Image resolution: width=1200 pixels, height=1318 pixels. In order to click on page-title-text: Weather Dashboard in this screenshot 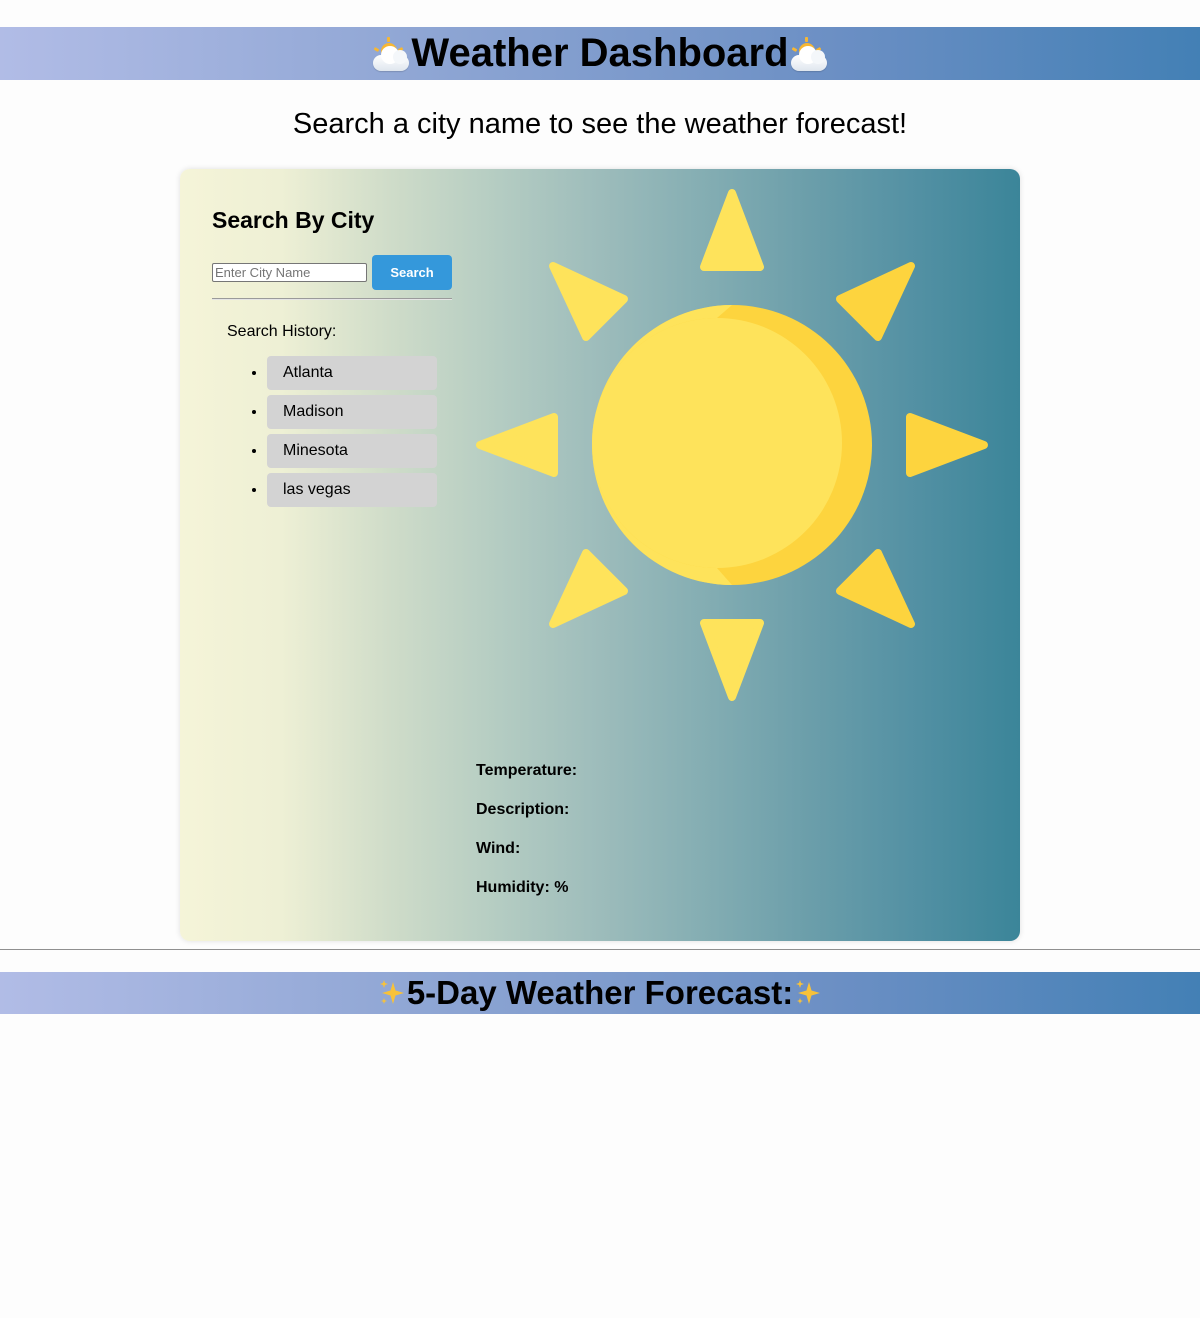, I will do `click(600, 53)`.